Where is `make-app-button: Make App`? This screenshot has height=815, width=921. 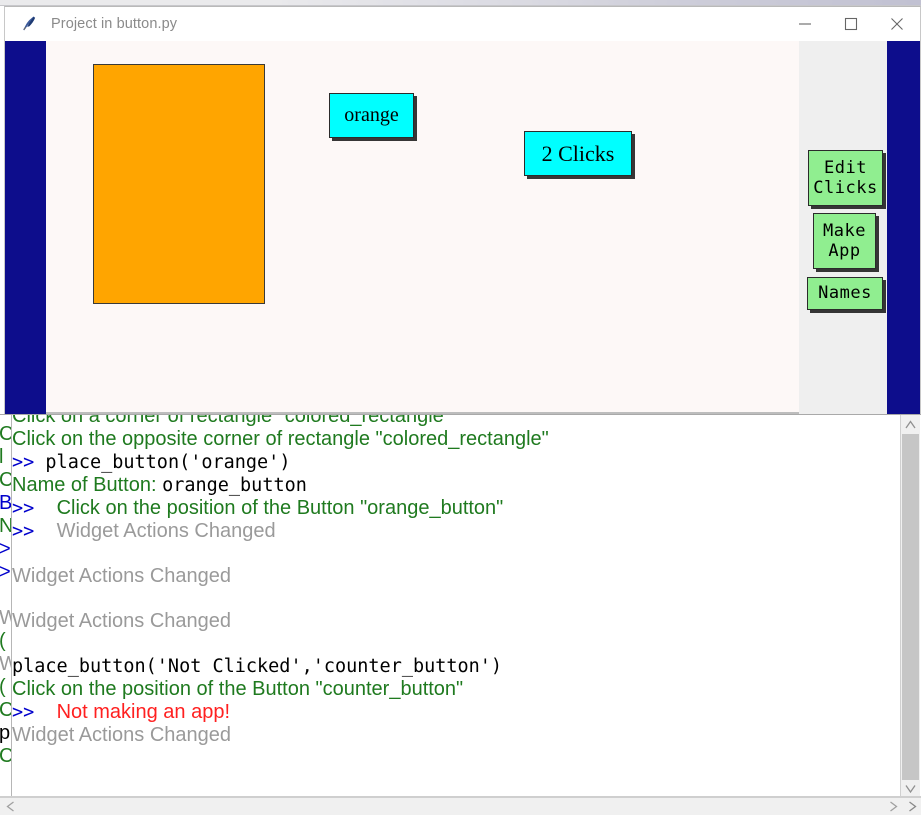 make-app-button: Make App is located at coordinates (844, 241).